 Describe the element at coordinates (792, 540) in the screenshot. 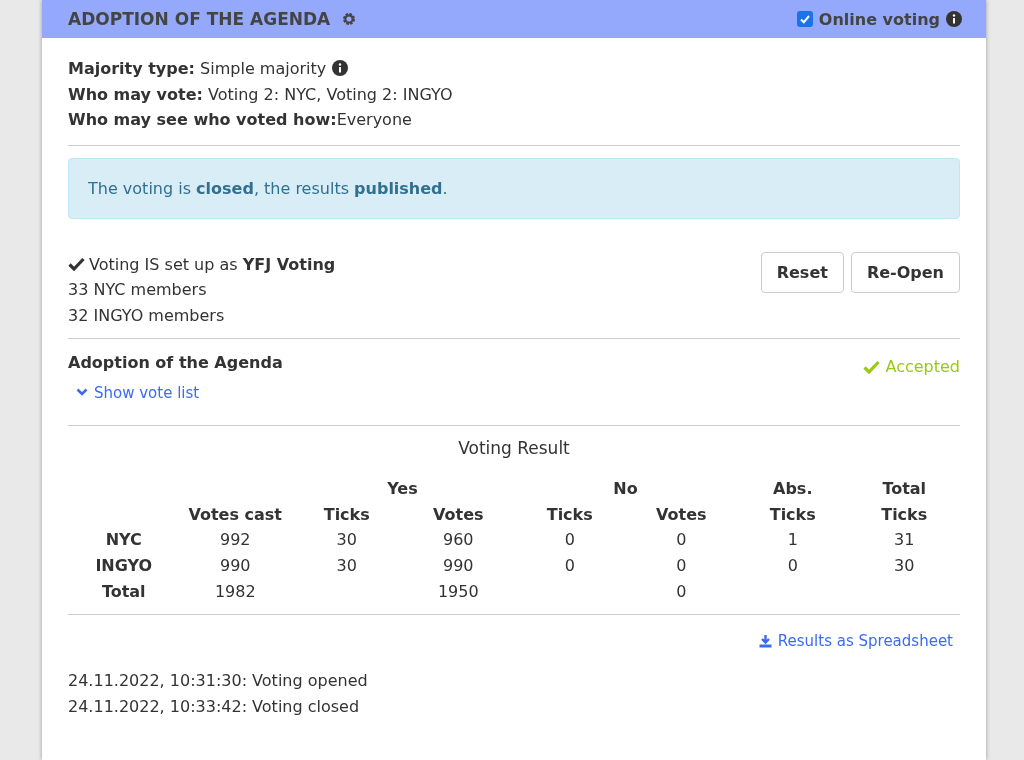

I see `table-cell: 1` at that location.